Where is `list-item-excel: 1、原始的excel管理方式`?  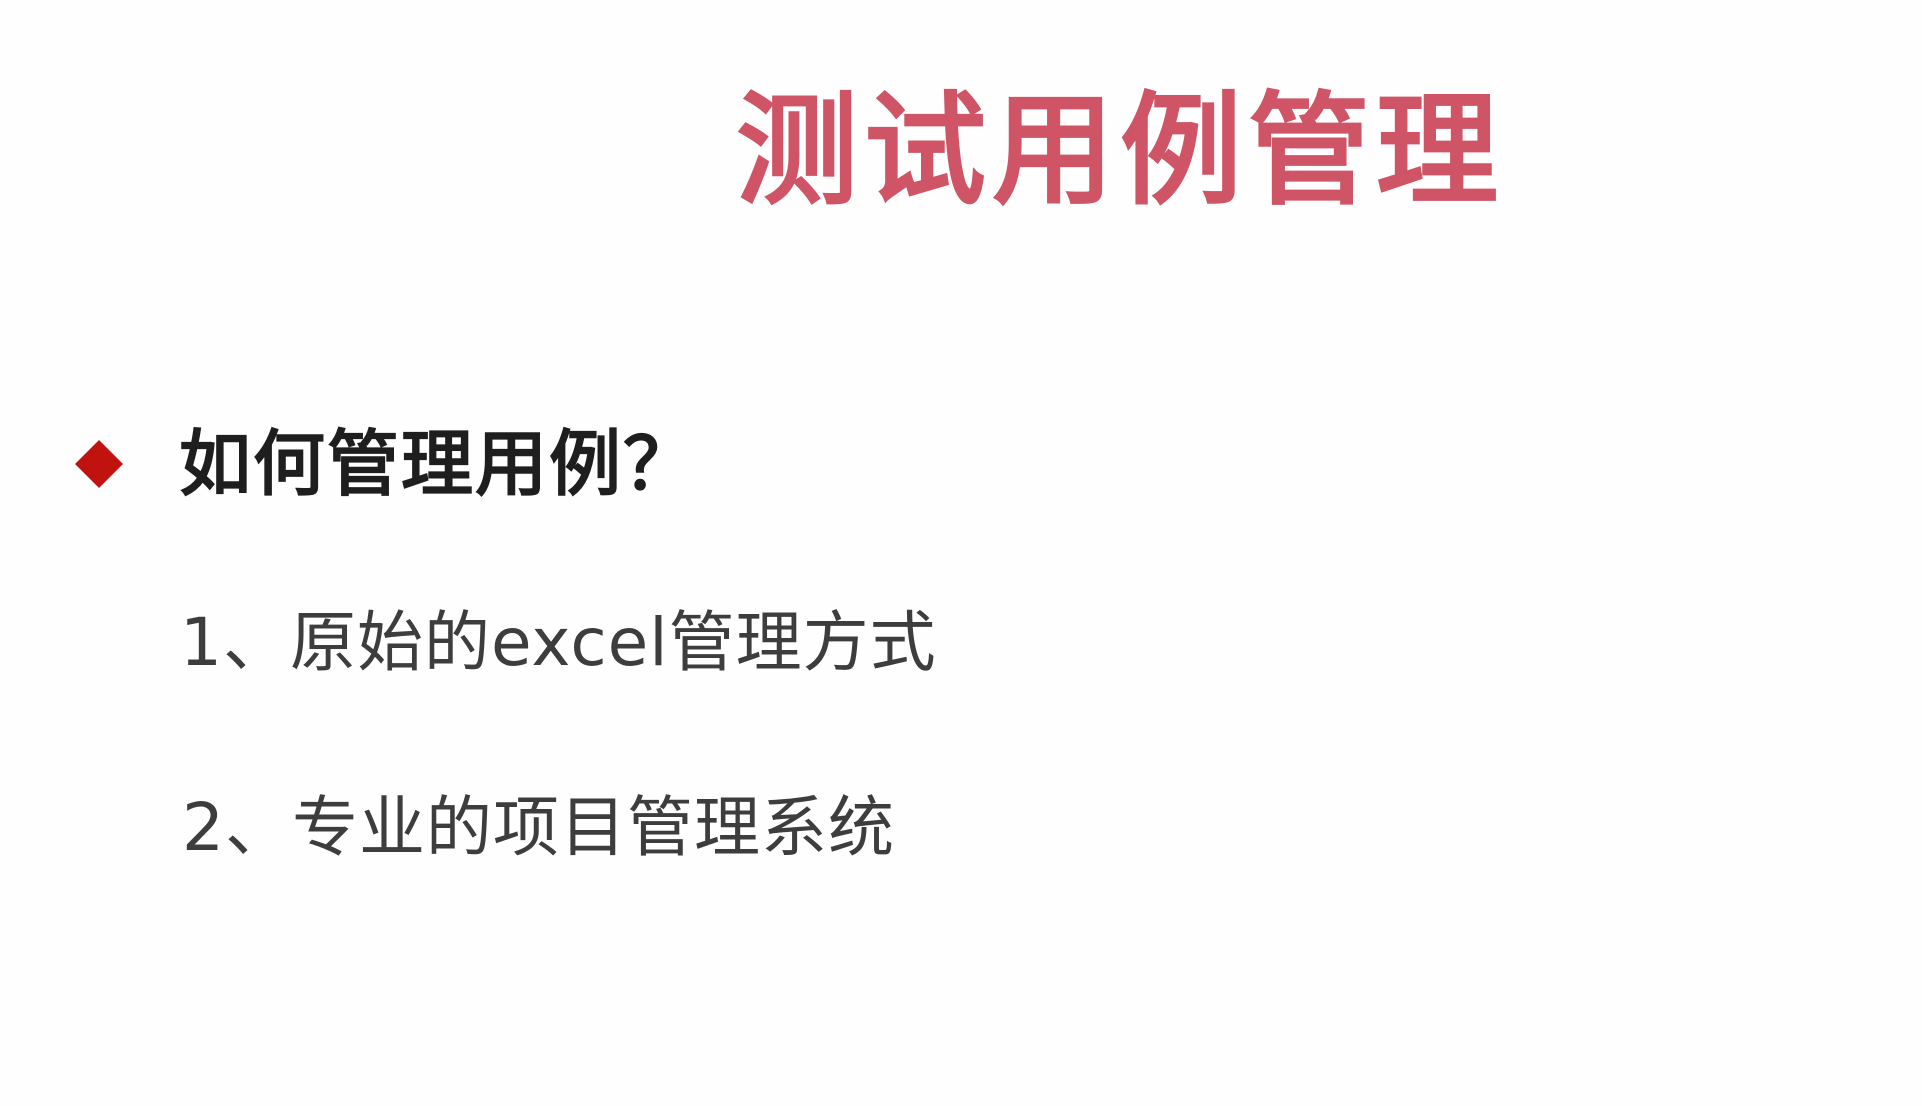
list-item-excel: 1、原始的excel管理方式 is located at coordinates (558, 642).